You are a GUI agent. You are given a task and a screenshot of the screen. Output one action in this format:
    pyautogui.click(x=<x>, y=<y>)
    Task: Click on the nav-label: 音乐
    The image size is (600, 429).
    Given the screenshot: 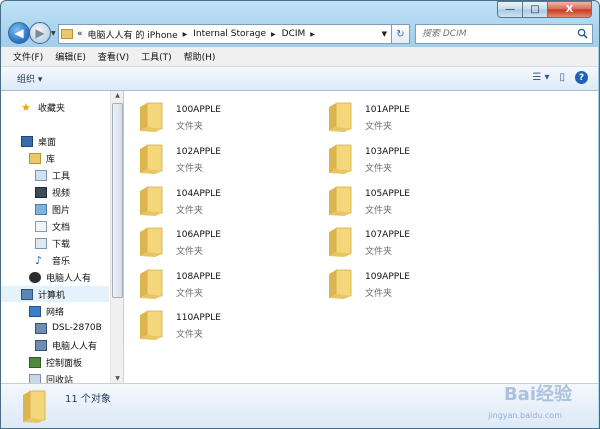 What is the action you would take?
    pyautogui.click(x=61, y=261)
    